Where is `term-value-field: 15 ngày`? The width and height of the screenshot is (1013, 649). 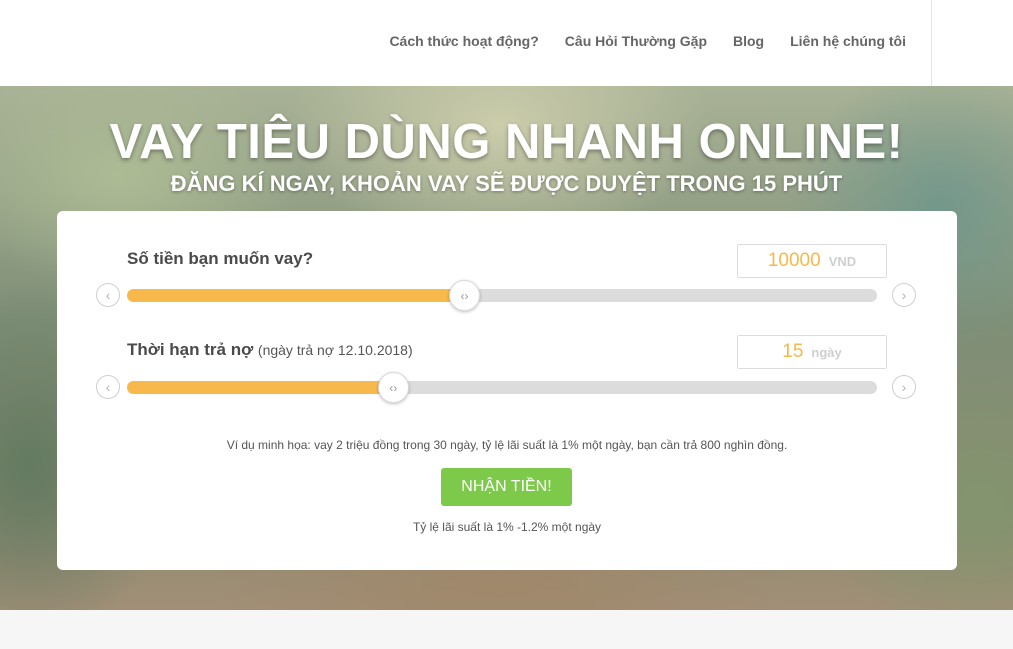 term-value-field: 15 ngày is located at coordinates (812, 352).